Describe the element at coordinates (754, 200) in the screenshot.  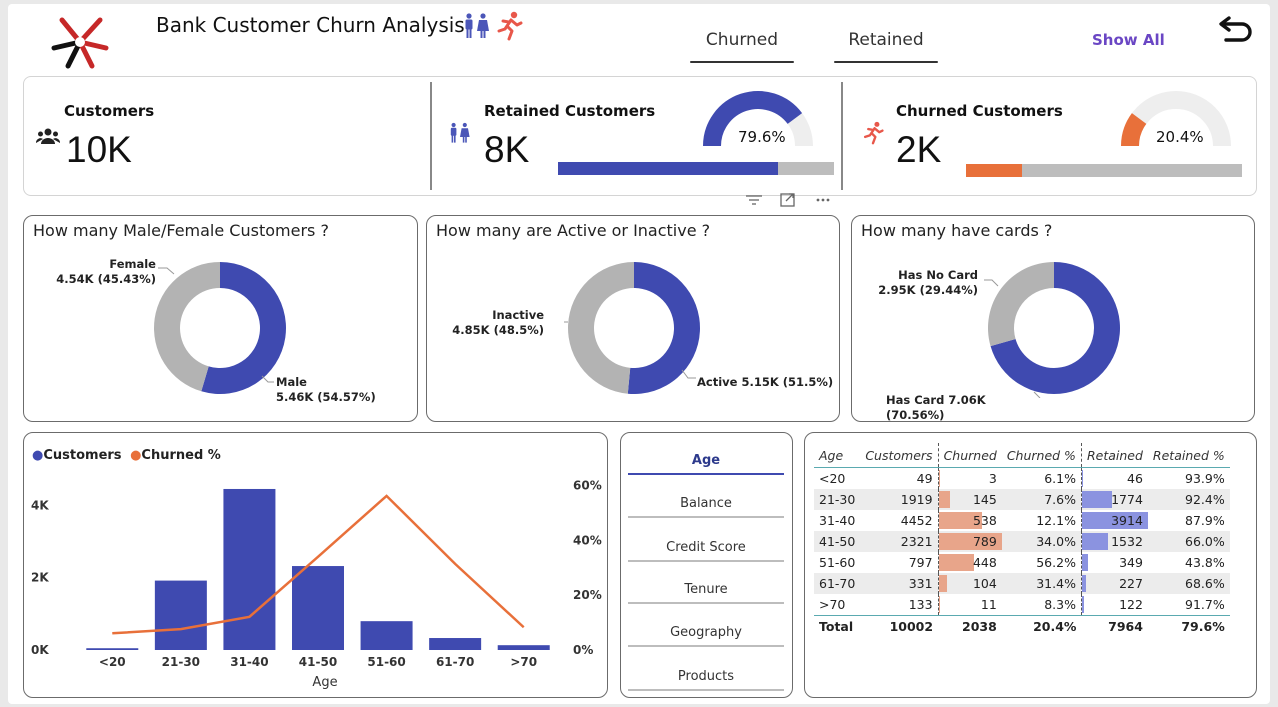
I see `filter-icon` at that location.